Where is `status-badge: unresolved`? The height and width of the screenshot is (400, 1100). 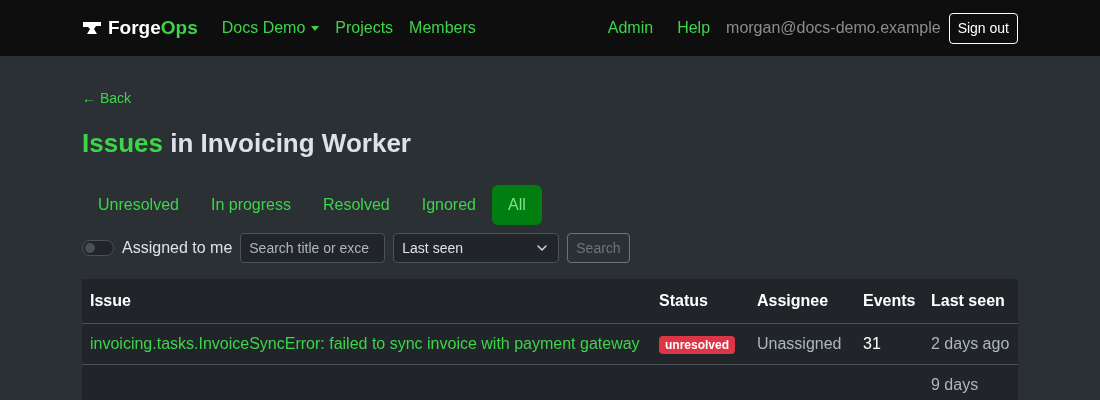 status-badge: unresolved is located at coordinates (697, 345).